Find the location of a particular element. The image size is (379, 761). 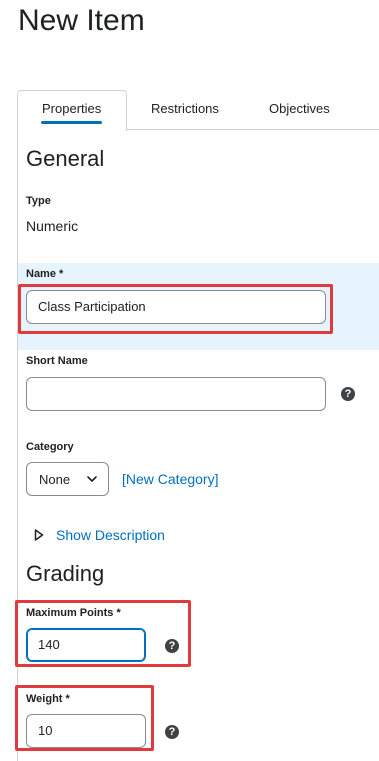

type-label: Type is located at coordinates (38, 201).